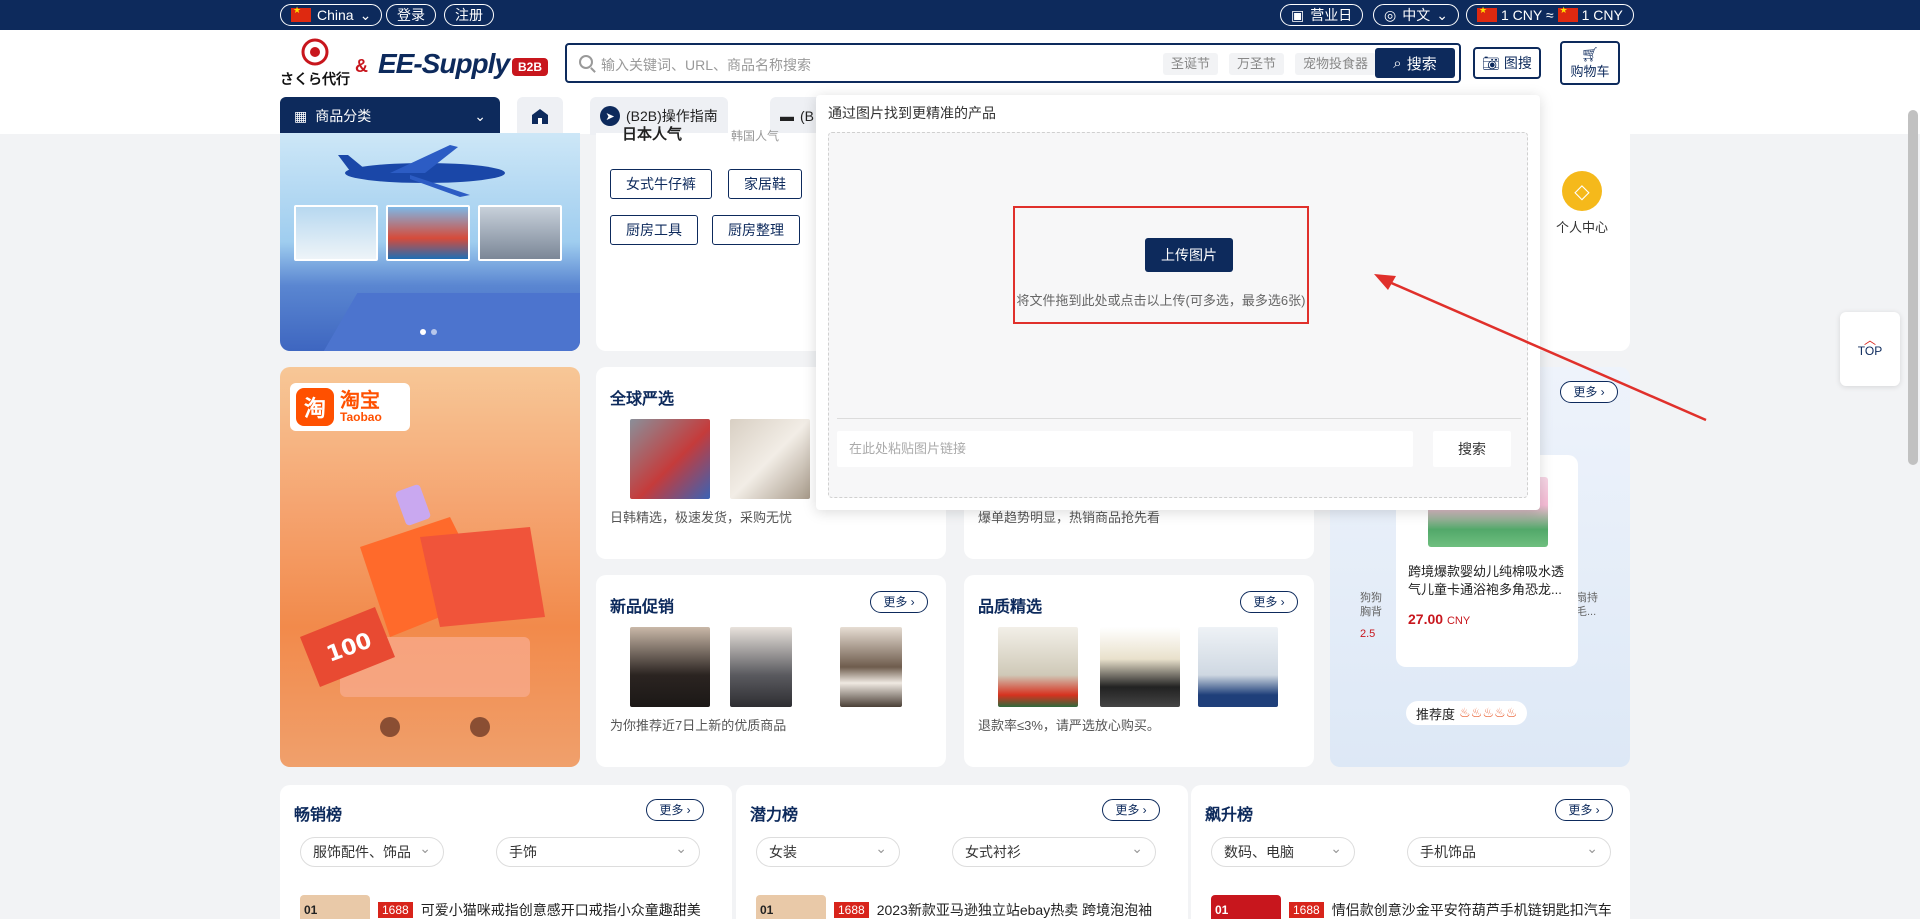  I want to click on section-subtitle: 韩国人气, so click(755, 136).